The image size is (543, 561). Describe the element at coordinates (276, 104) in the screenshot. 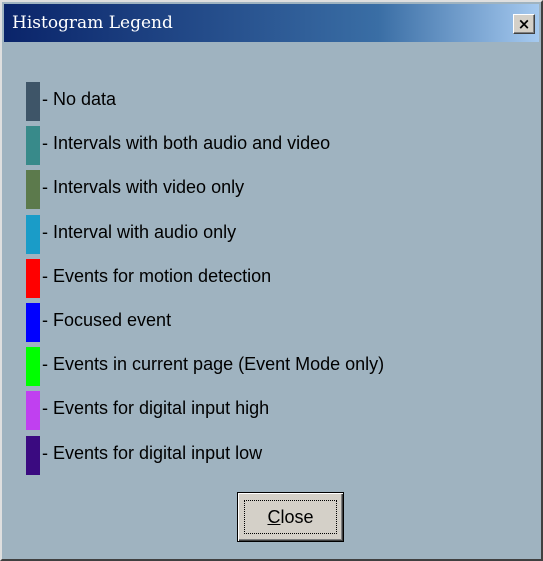

I see `legend-item-no-data: - No data` at that location.